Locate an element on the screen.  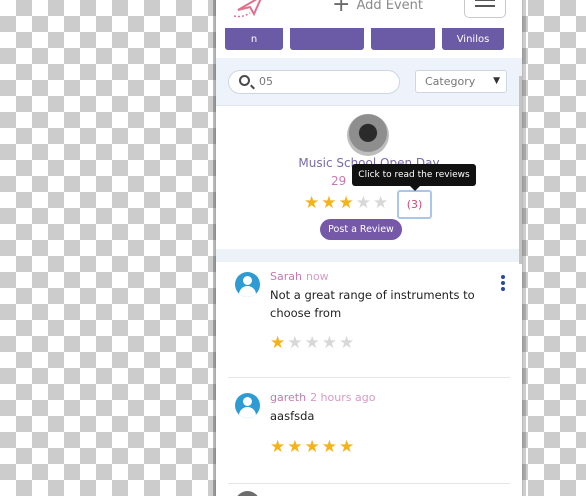
add-event-label: Add Event is located at coordinates (389, 6).